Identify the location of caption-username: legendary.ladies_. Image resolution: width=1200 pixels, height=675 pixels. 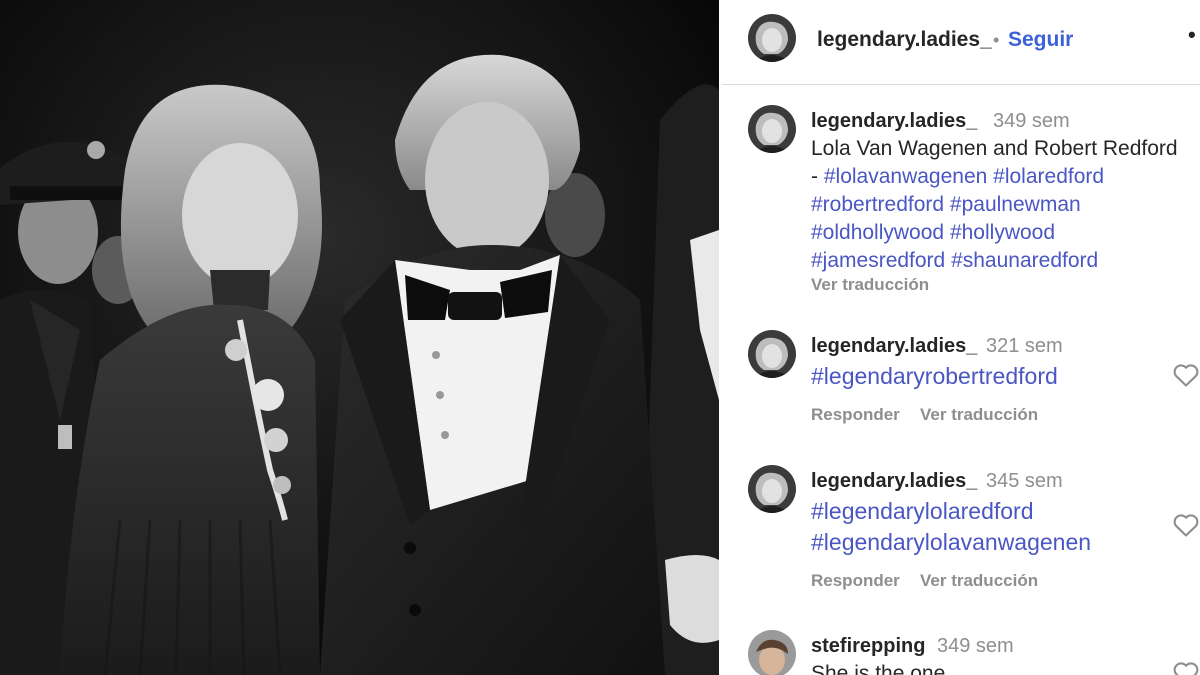
(894, 121).